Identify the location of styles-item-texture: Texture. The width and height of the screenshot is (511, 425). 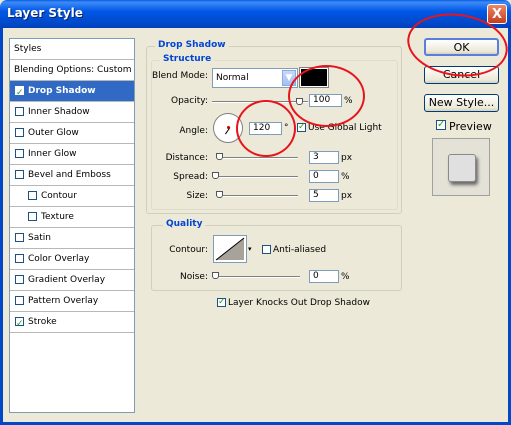
(72, 217).